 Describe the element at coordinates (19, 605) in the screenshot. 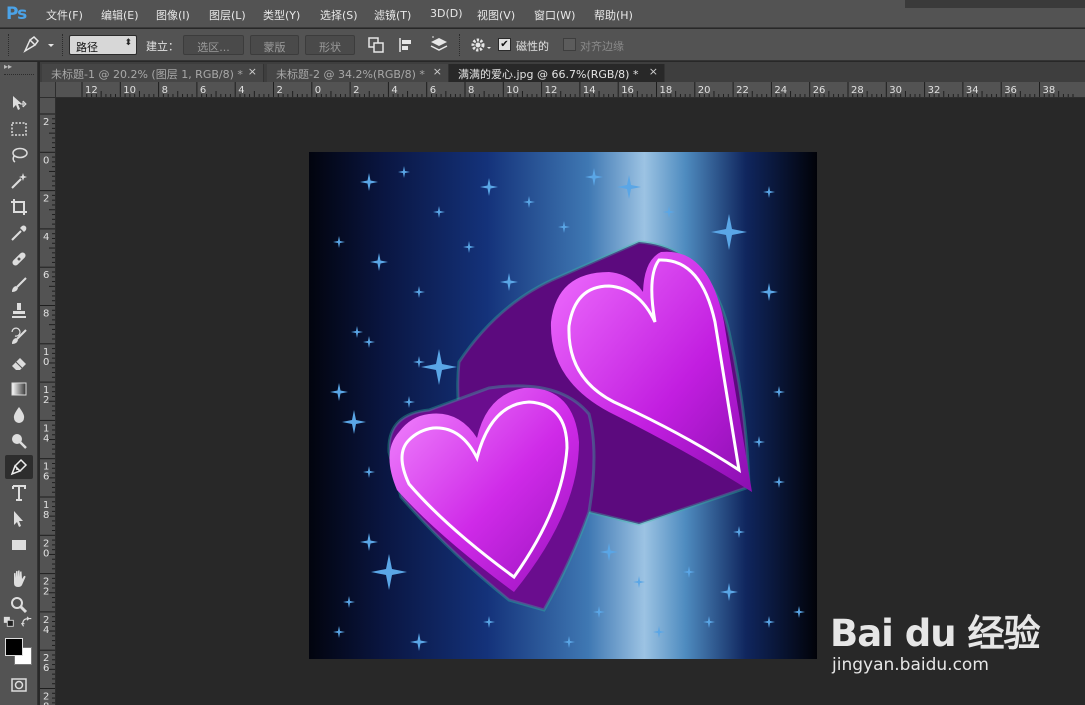

I see `zoom-tool-icon` at that location.